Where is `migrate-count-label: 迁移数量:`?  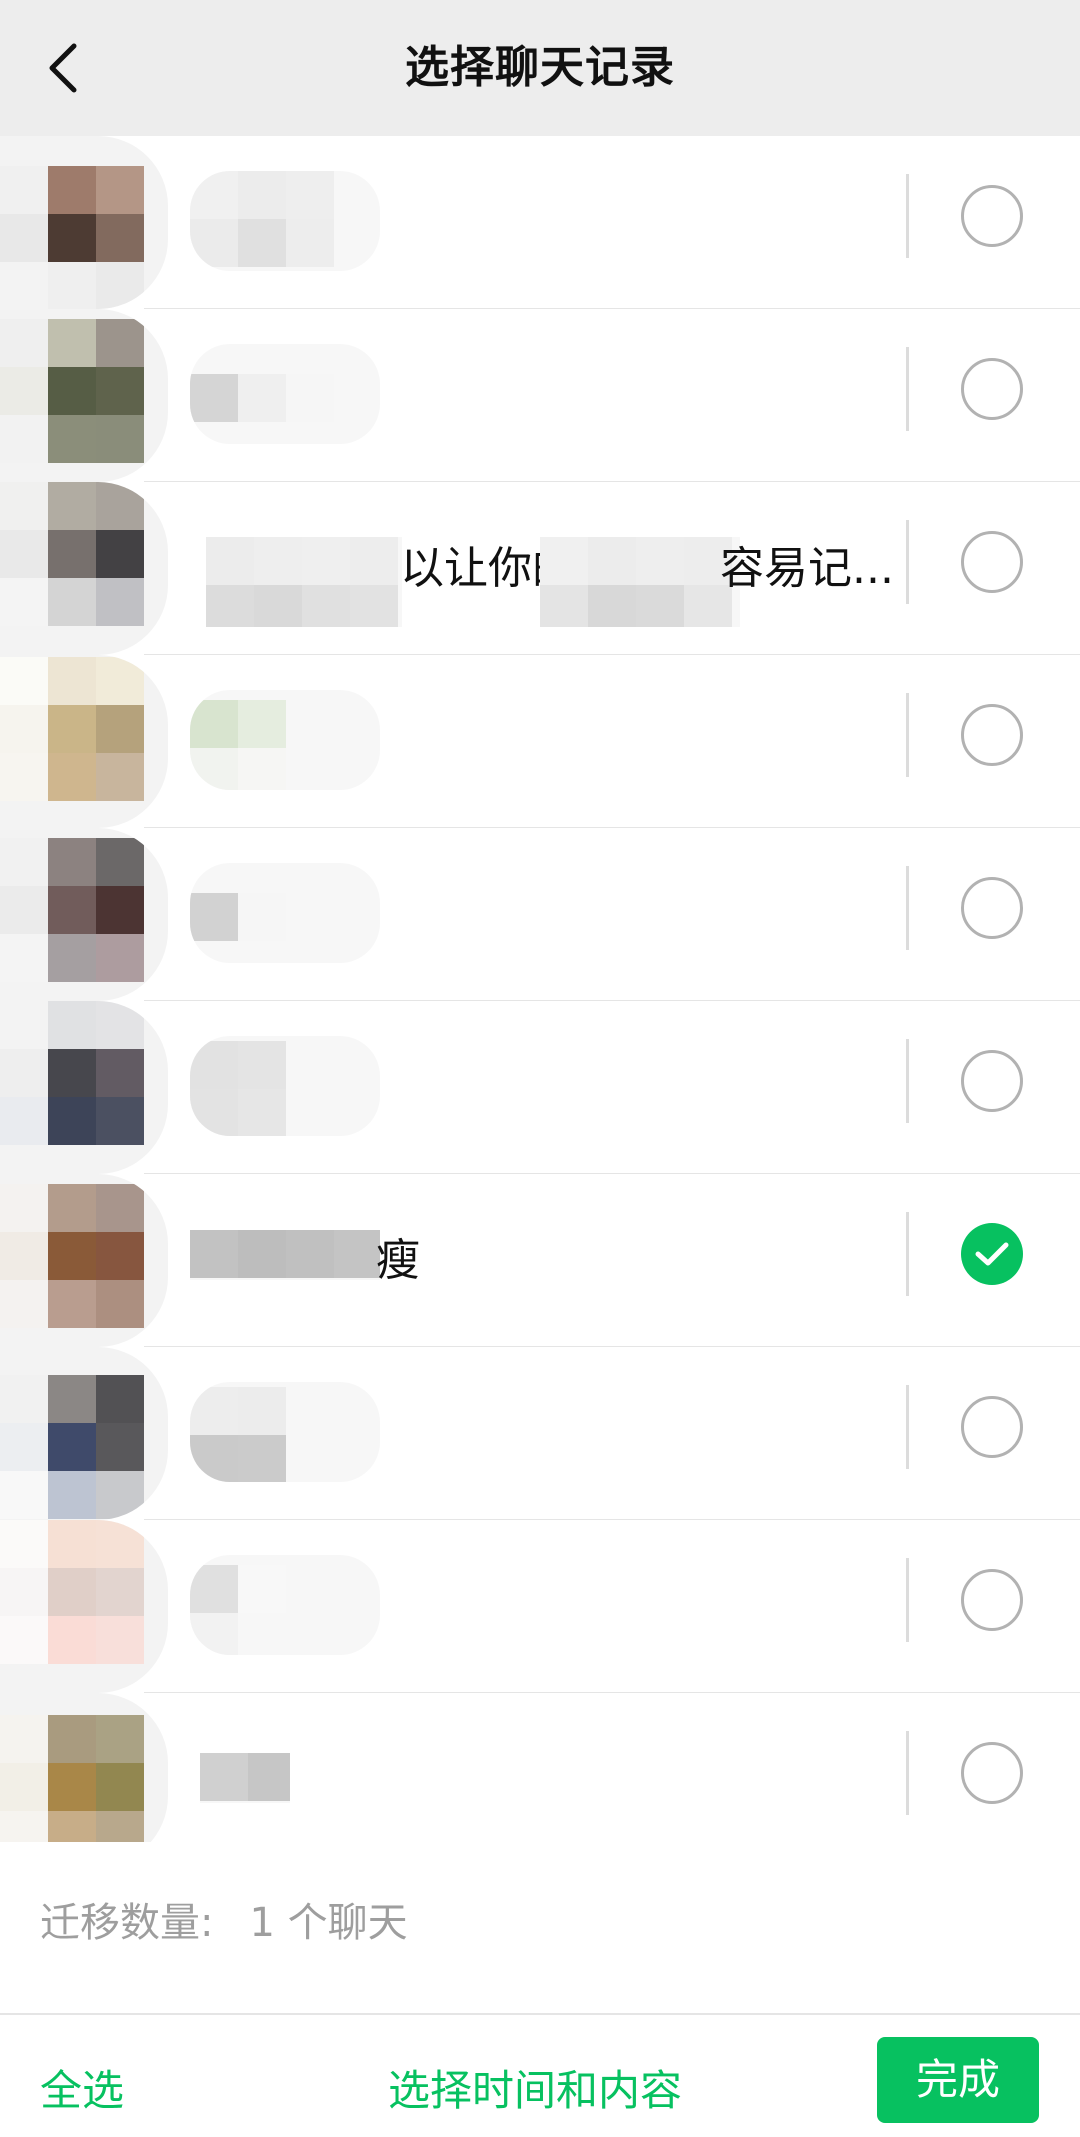 migrate-count-label: 迁移数量: is located at coordinates (127, 1923).